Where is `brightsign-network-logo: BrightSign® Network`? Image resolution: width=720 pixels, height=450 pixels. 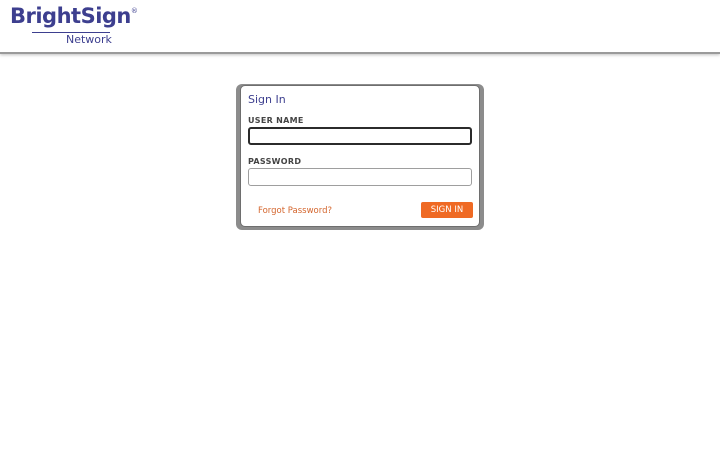 brightsign-network-logo: BrightSign® Network is located at coordinates (74, 26).